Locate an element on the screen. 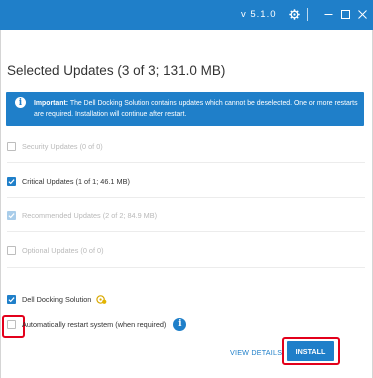 The height and width of the screenshot is (378, 373). category-optional-updates: Optional Updates (0 of 0) is located at coordinates (55, 250).